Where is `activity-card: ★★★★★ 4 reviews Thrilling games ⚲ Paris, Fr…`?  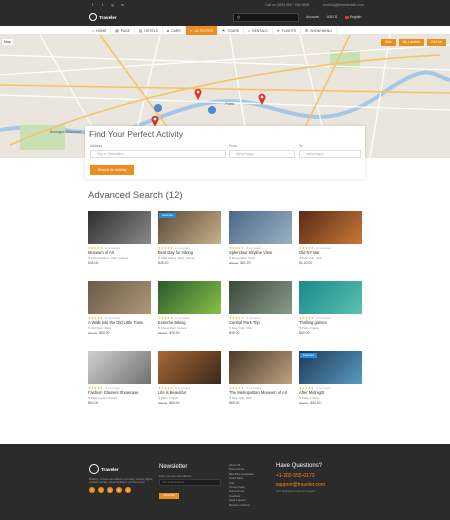 activity-card: ★★★★★ 4 reviews Thrilling games ⚲ Paris, Fr… is located at coordinates (330, 312).